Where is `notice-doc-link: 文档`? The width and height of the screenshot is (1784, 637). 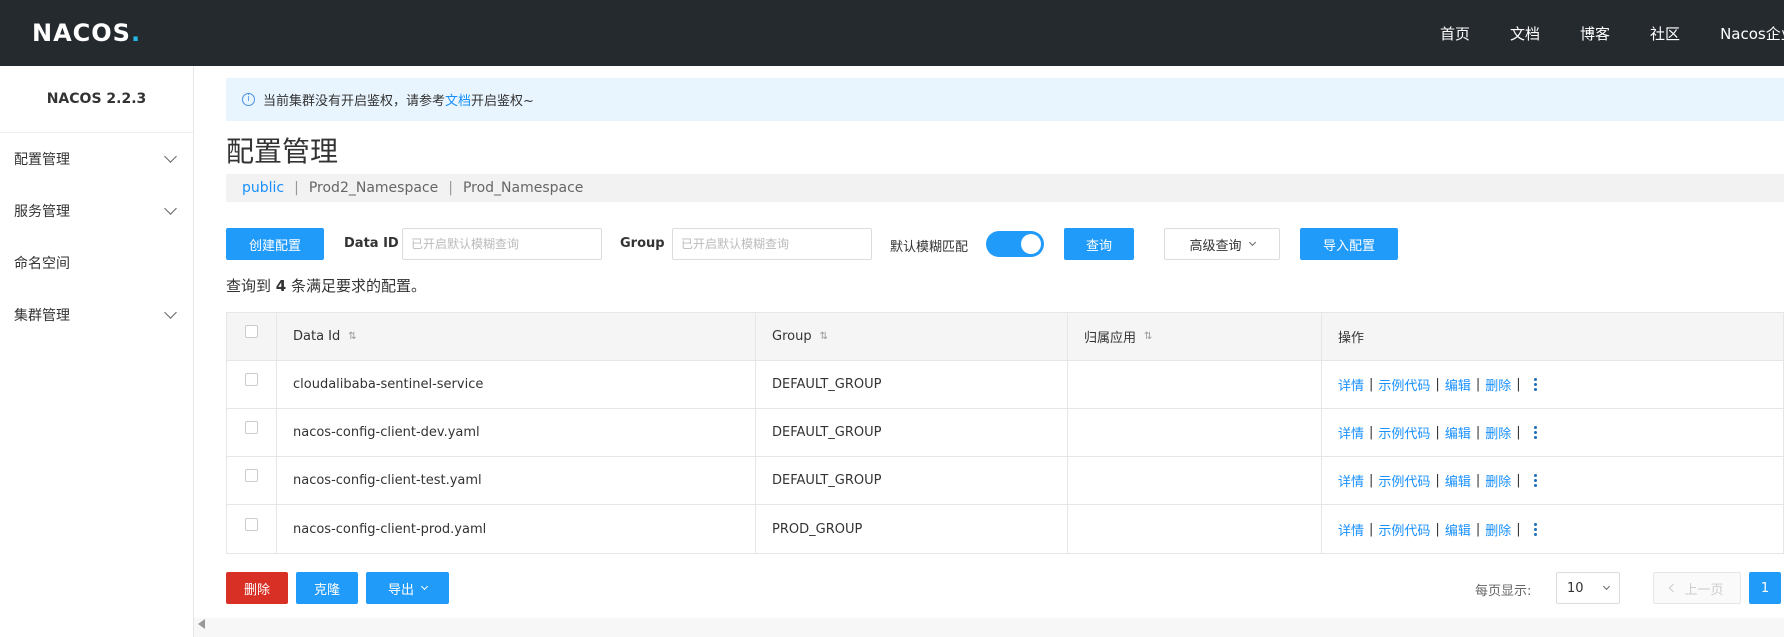 notice-doc-link: 文档 is located at coordinates (458, 99).